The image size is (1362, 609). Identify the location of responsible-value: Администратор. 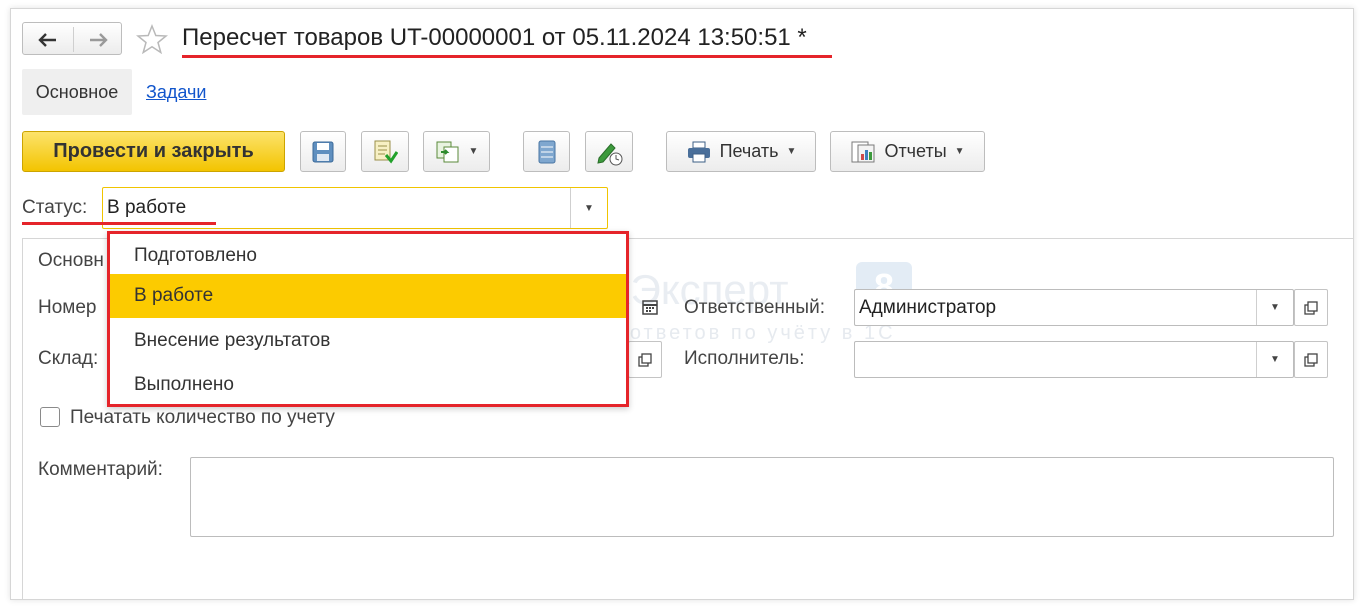
(928, 307).